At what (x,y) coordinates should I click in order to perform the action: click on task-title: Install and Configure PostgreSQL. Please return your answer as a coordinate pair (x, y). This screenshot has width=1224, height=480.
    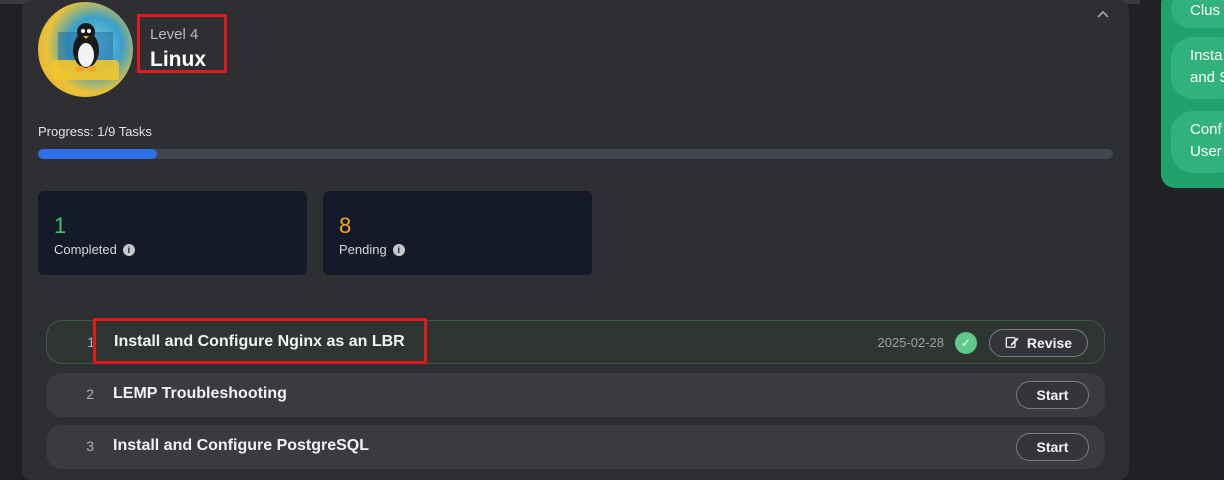
    Looking at the image, I should click on (241, 446).